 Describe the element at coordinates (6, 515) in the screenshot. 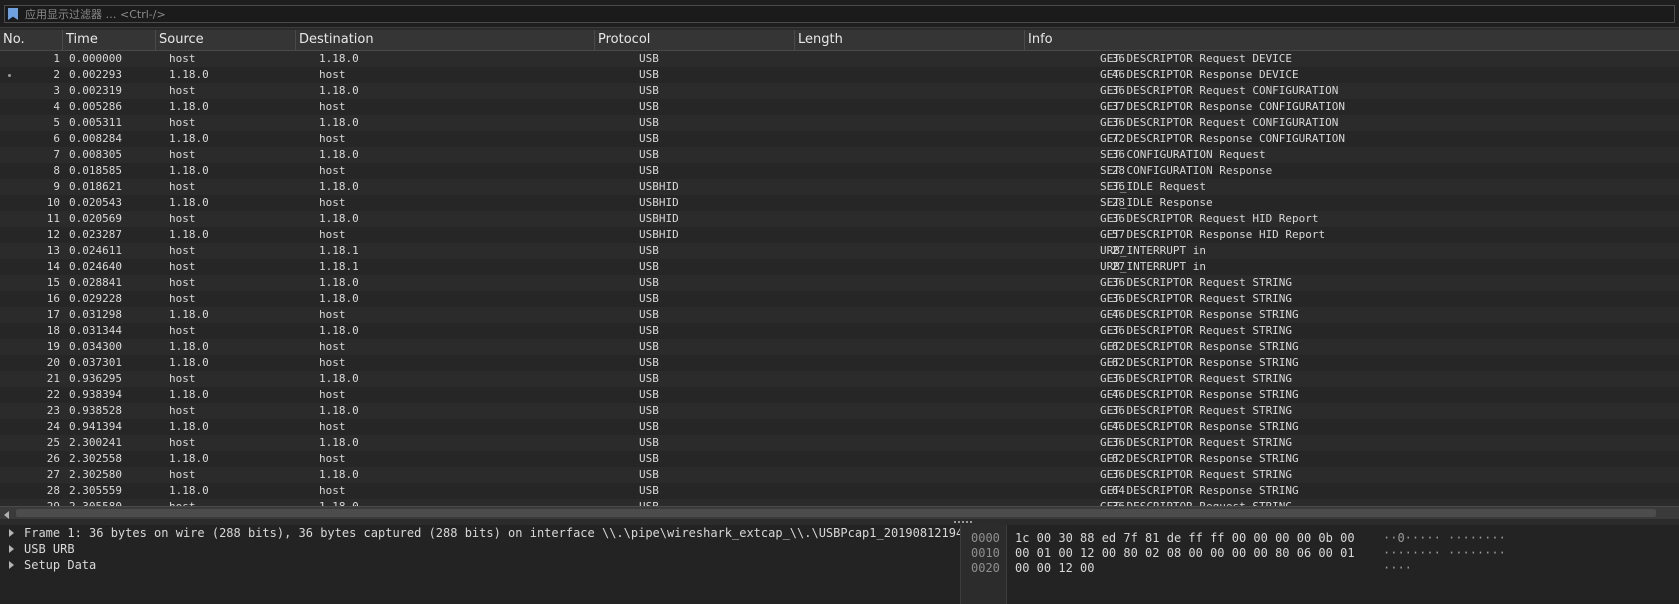

I see `scroll-left-arrow-icon` at that location.